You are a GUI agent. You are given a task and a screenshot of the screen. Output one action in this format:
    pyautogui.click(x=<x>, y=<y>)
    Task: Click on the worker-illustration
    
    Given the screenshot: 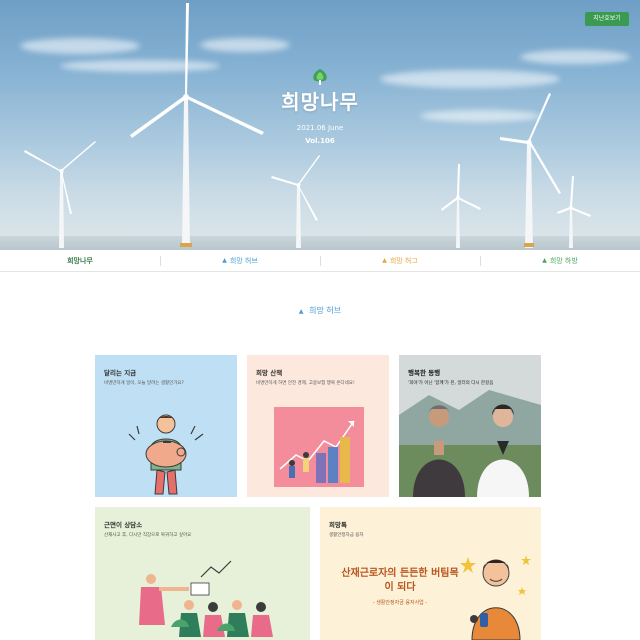 What is the action you would take?
    pyautogui.click(x=495, y=597)
    